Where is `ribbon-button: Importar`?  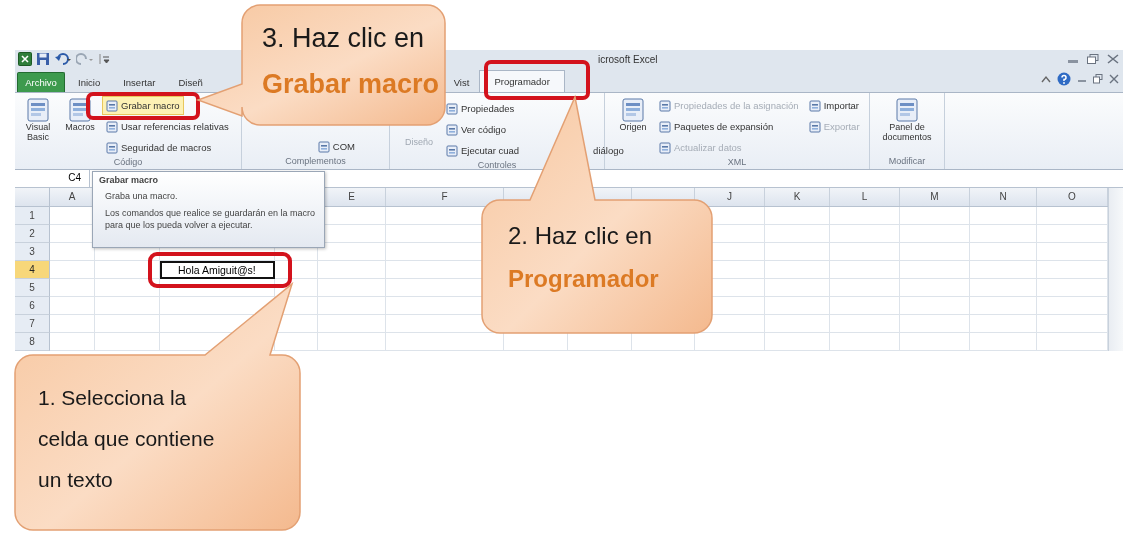
ribbon-button: Importar is located at coordinates (834, 105).